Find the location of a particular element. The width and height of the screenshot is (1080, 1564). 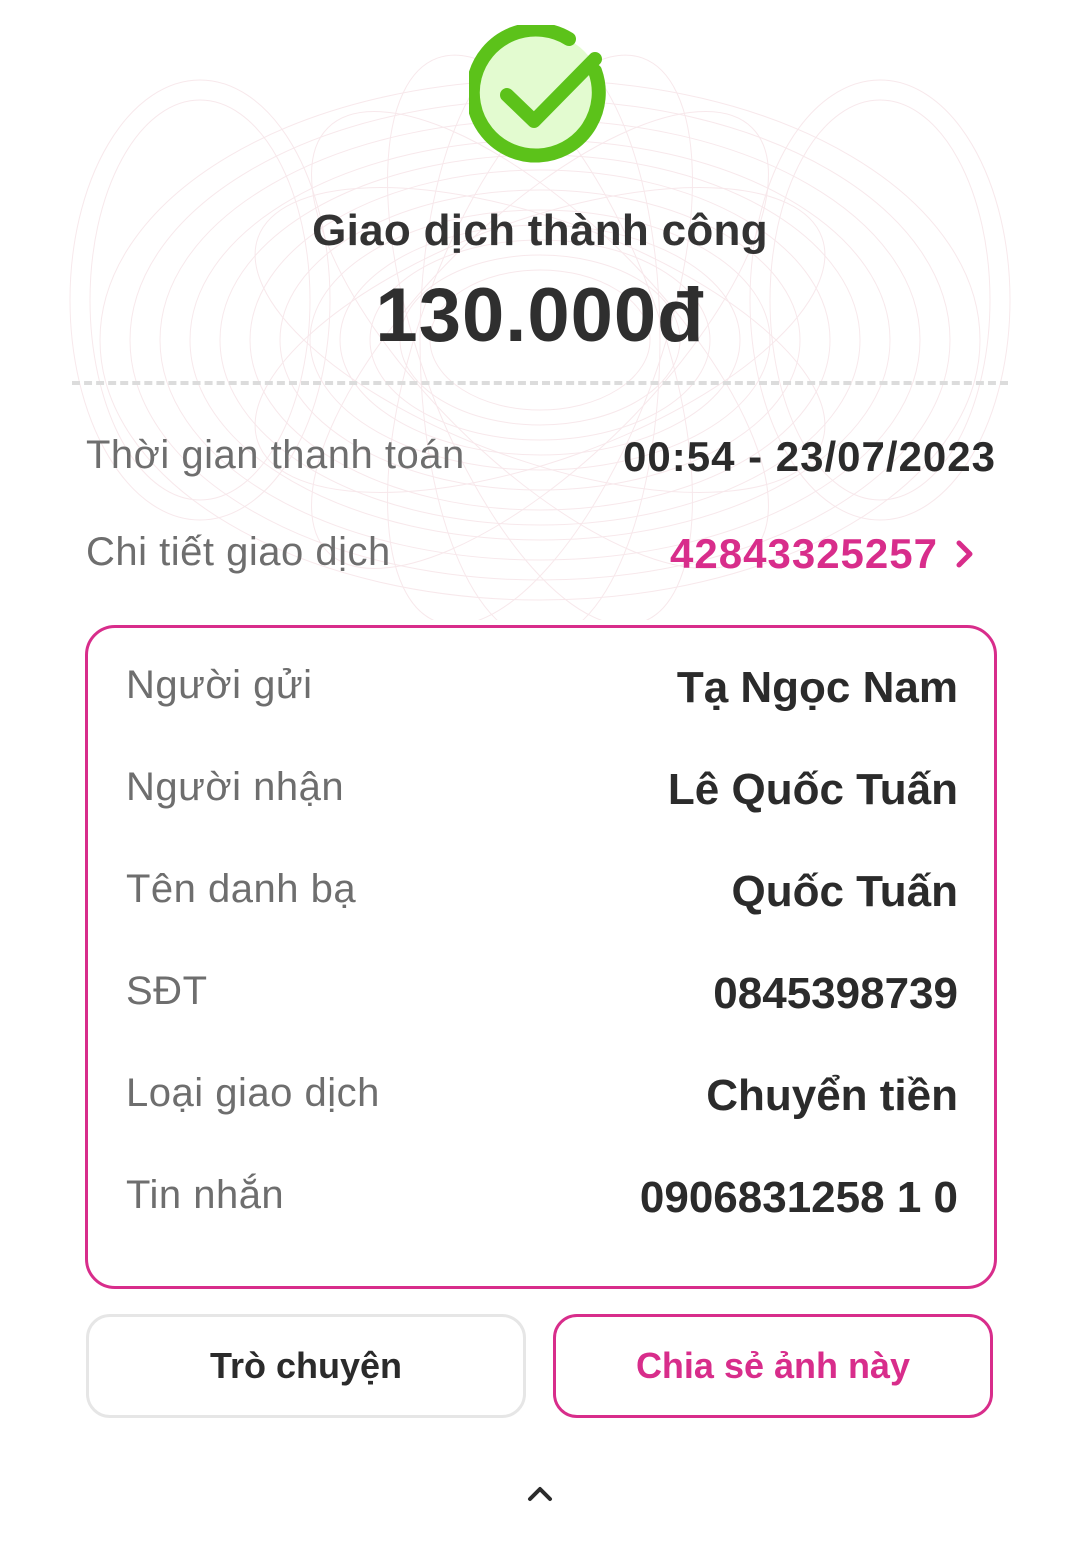

payment-time-label: Thời gian thanh toán is located at coordinates (275, 455).